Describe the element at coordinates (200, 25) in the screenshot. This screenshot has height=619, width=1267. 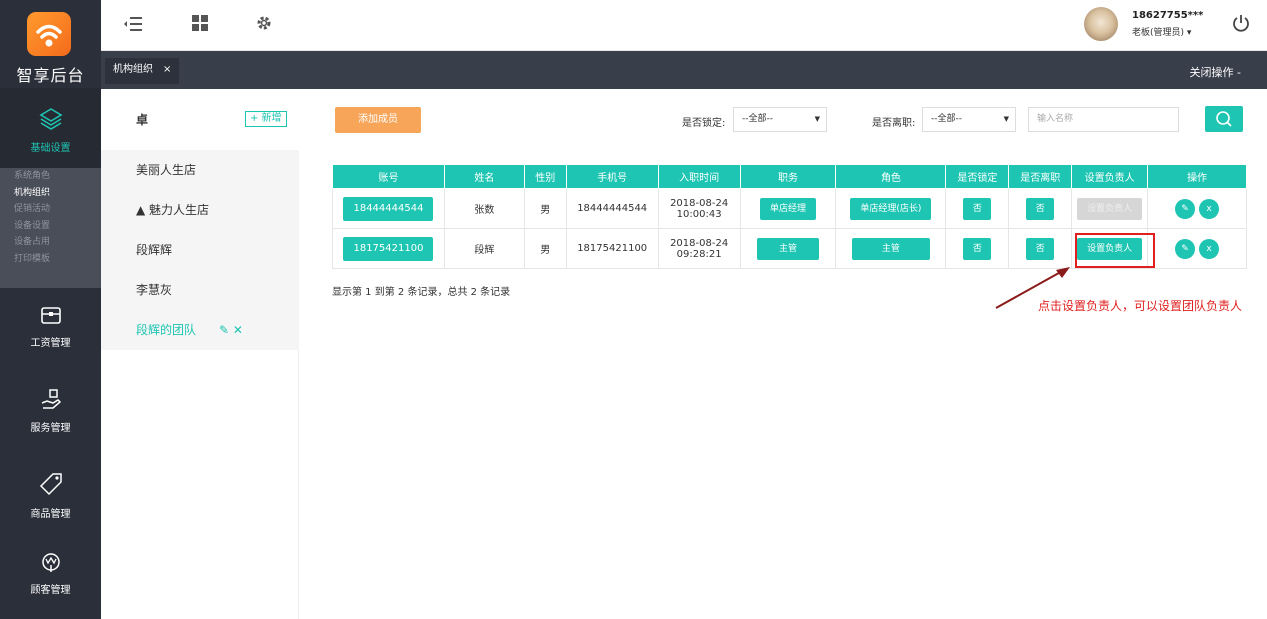
I see `grid-icon` at that location.